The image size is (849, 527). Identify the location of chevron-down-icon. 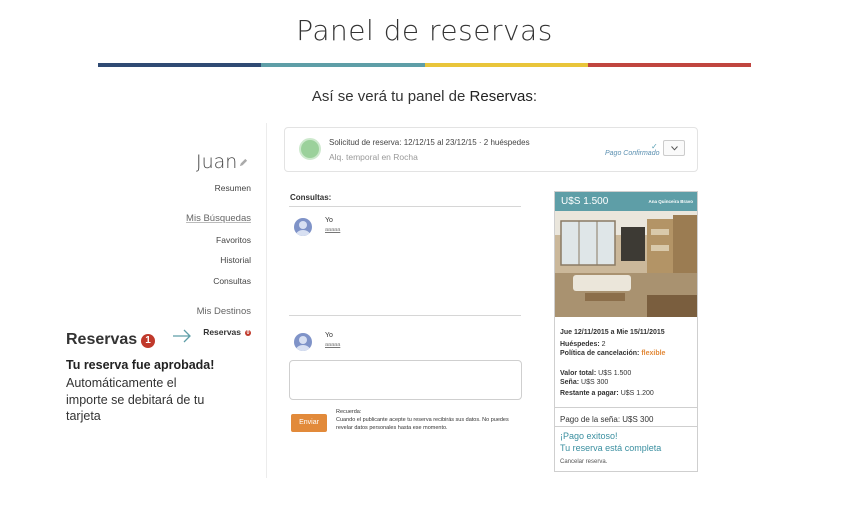
(674, 148).